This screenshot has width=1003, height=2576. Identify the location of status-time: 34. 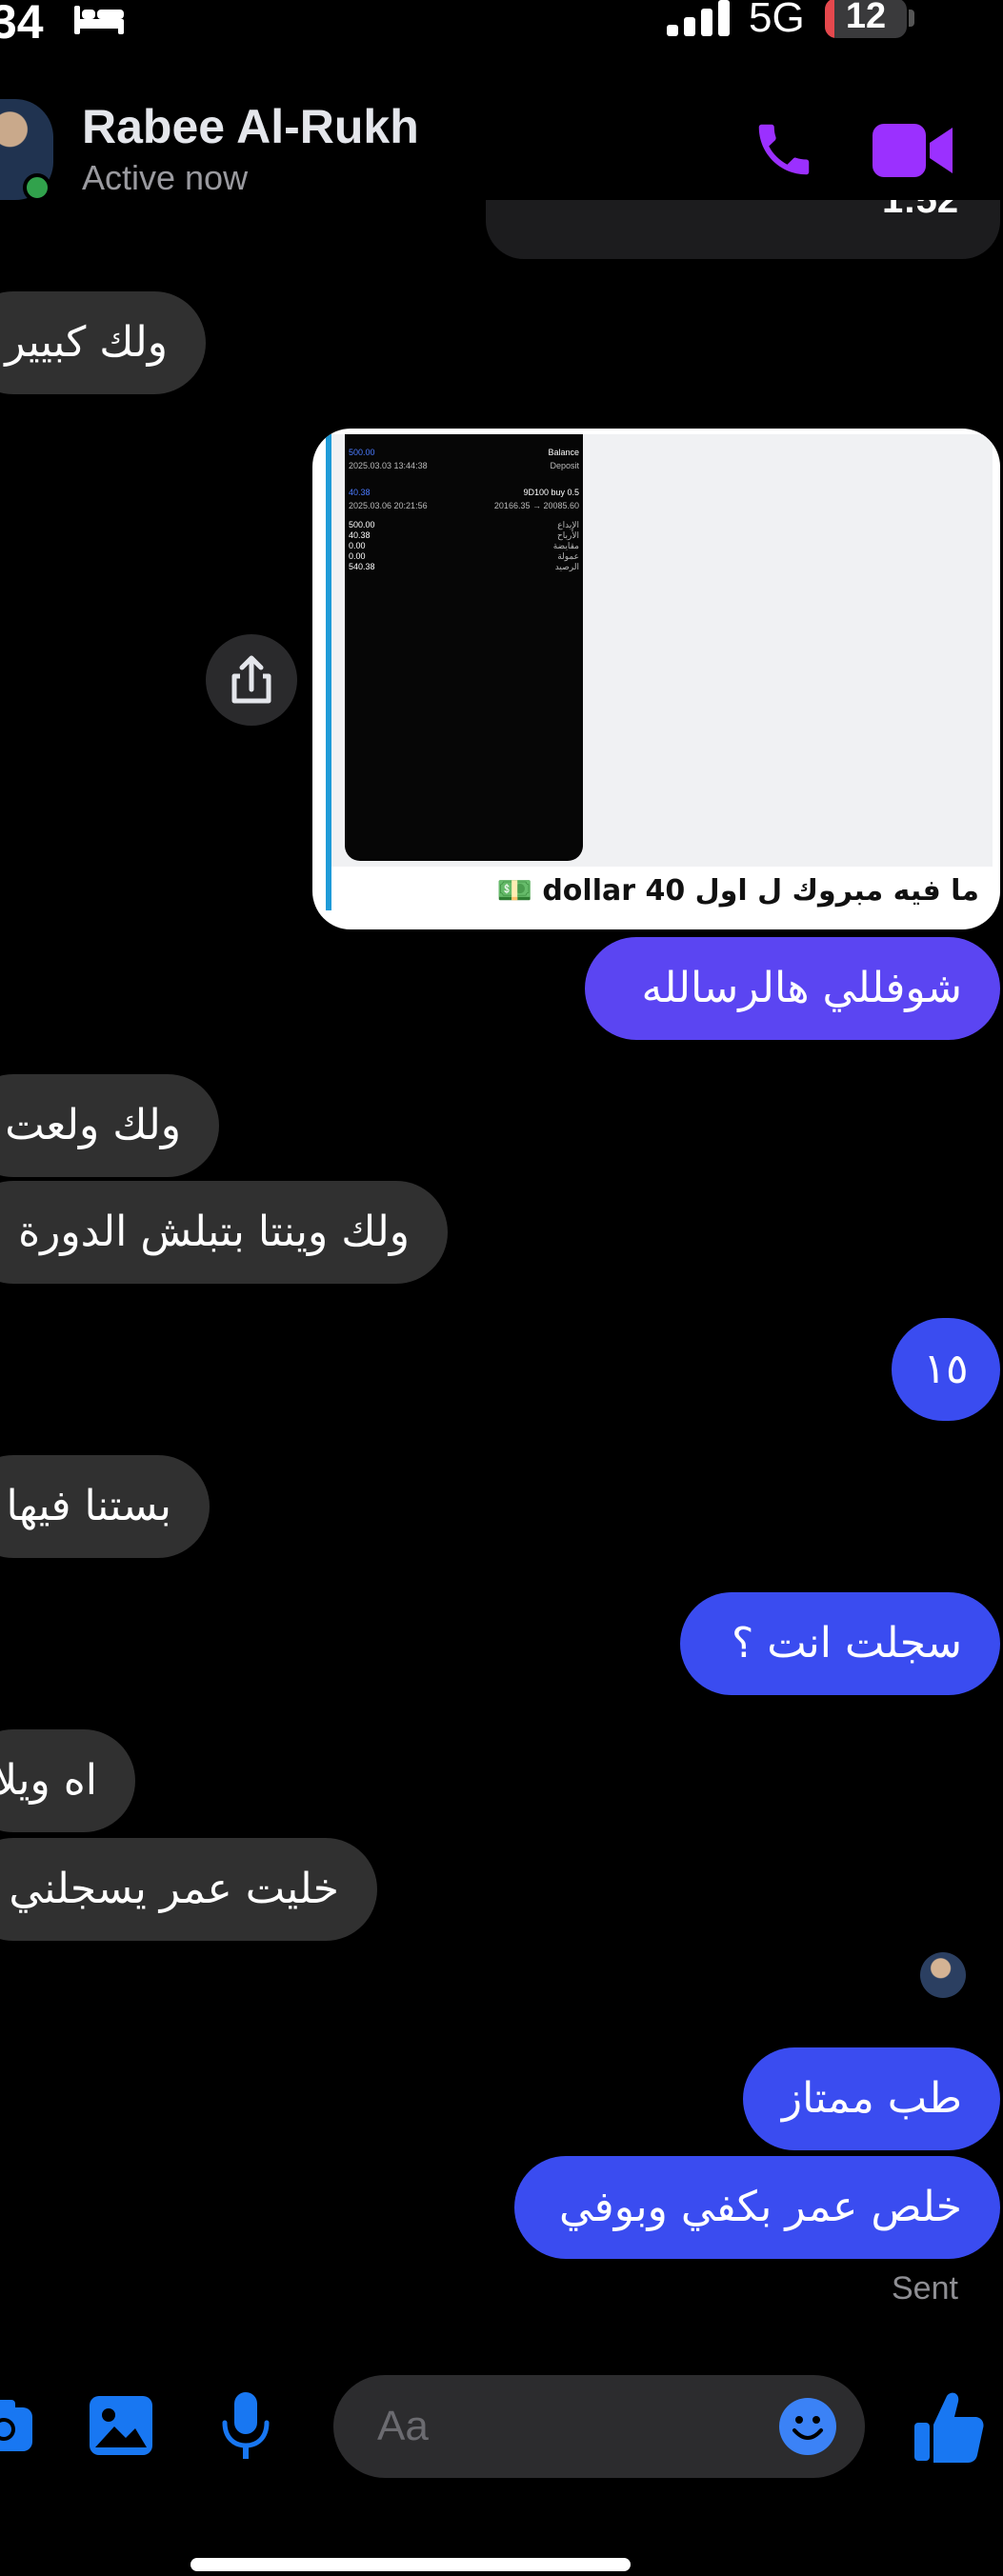
(22, 24).